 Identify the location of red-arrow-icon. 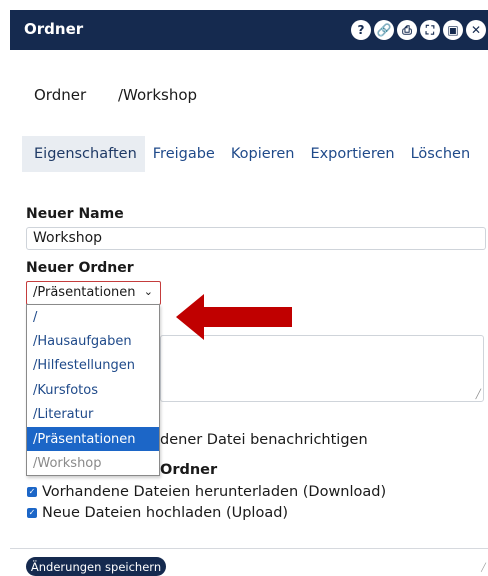
(234, 317).